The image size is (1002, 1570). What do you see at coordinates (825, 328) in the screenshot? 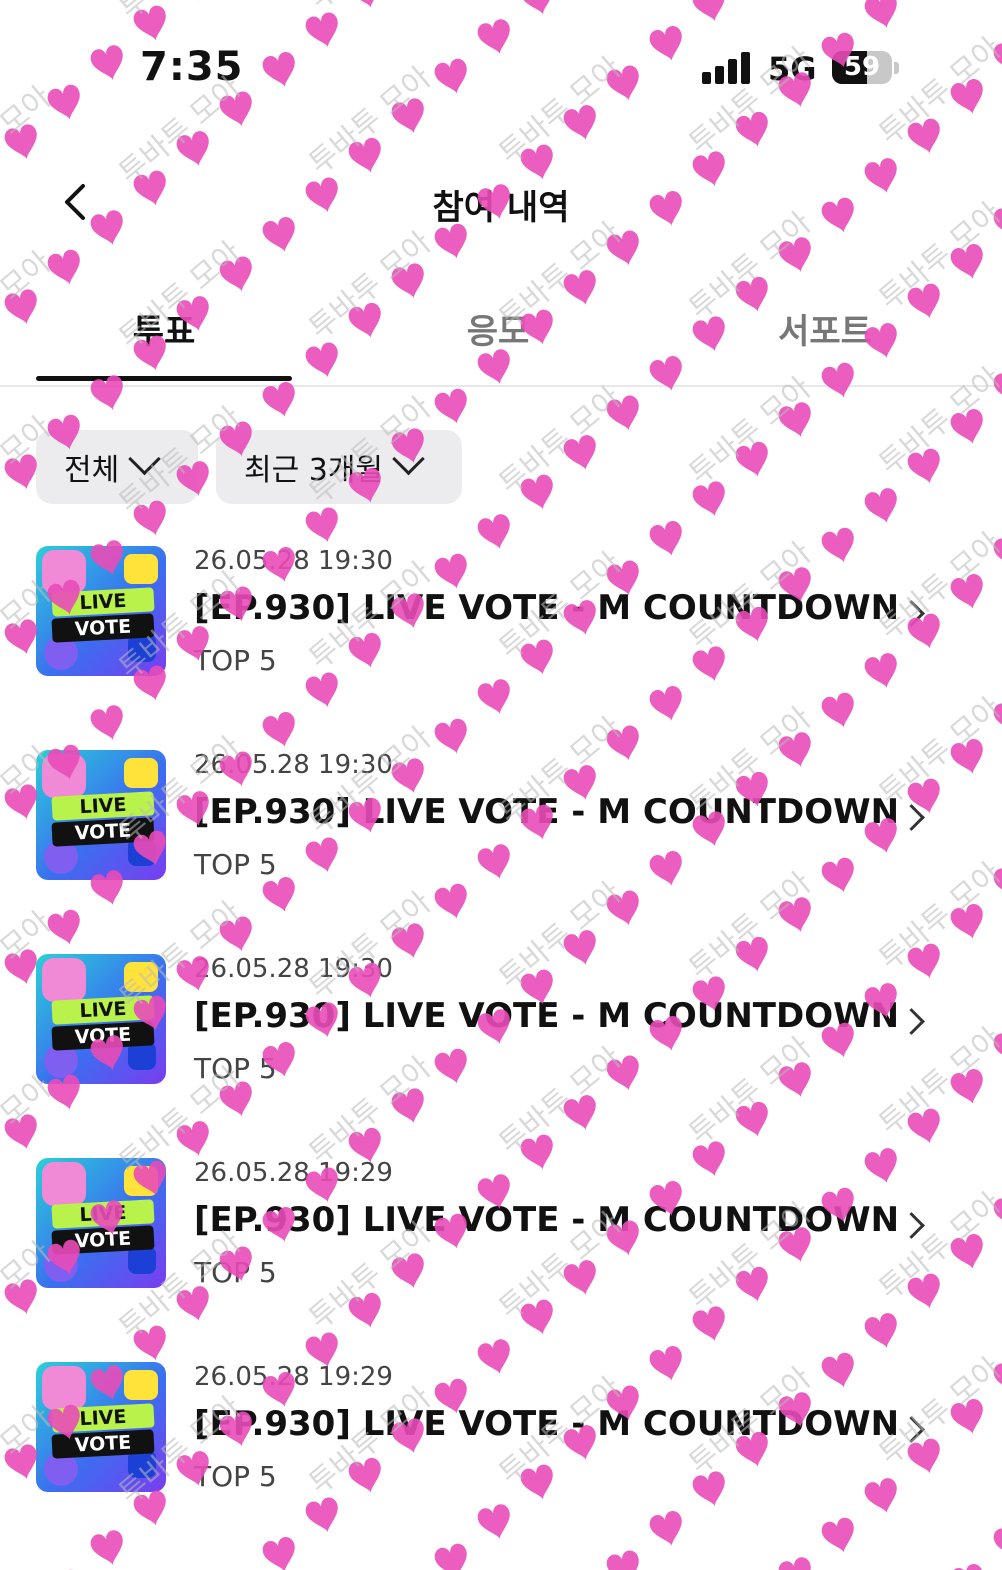
I see `tab-support: 서포트` at bounding box center [825, 328].